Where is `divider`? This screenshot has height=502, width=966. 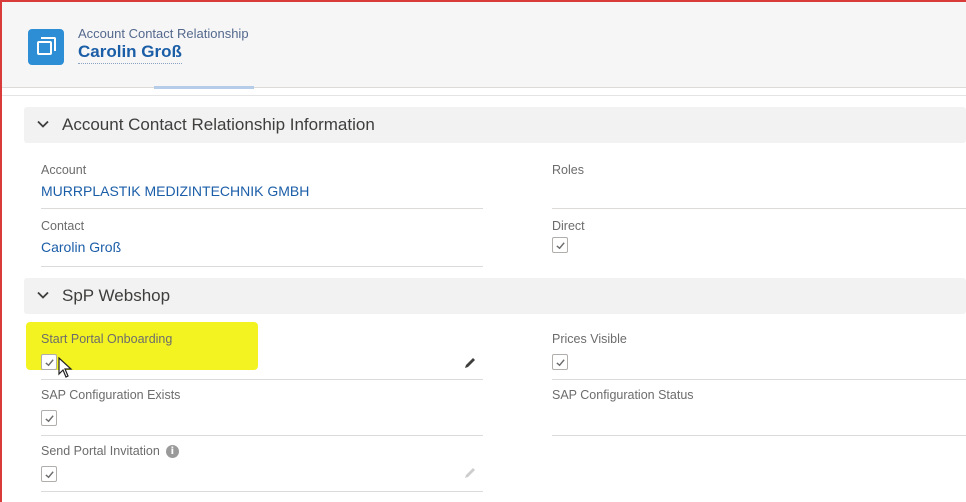 divider is located at coordinates (484, 95).